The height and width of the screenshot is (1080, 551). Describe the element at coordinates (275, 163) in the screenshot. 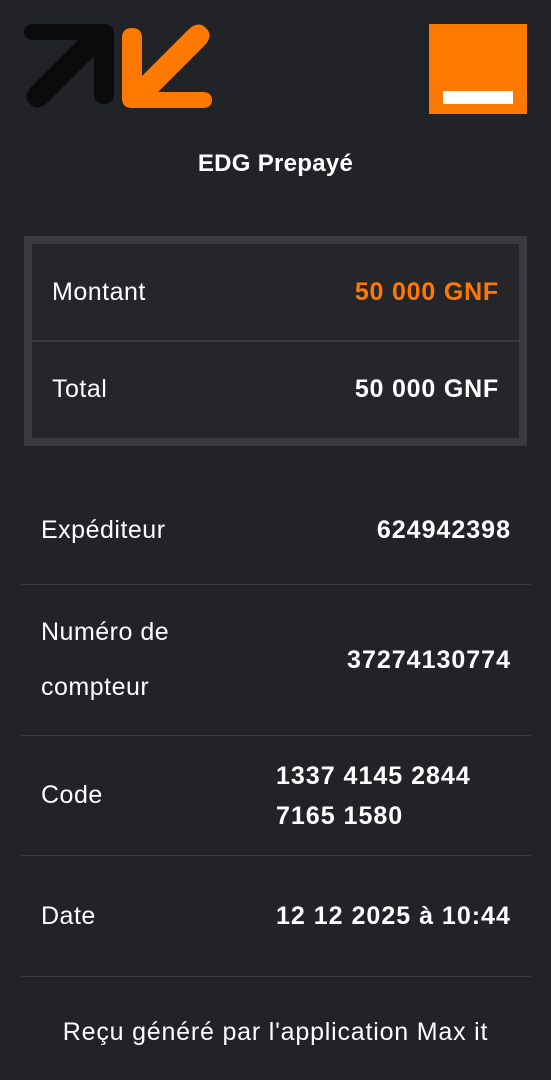

I see `page-title: EDG Prepayé` at that location.